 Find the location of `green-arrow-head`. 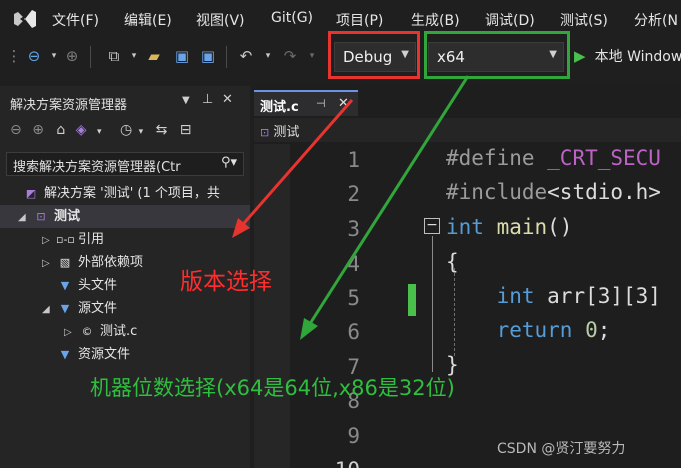

green-arrow-head is located at coordinates (309, 329).